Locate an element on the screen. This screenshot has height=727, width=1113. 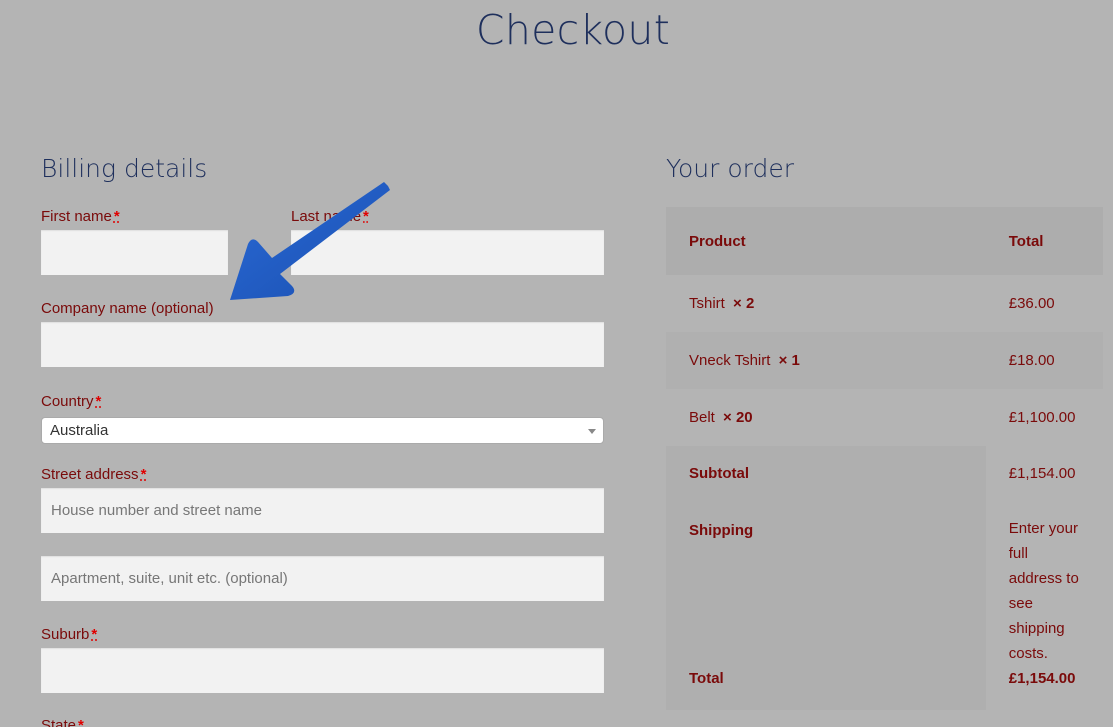
subtotal-row: Subtotal £1,154.00 is located at coordinates (884, 474).